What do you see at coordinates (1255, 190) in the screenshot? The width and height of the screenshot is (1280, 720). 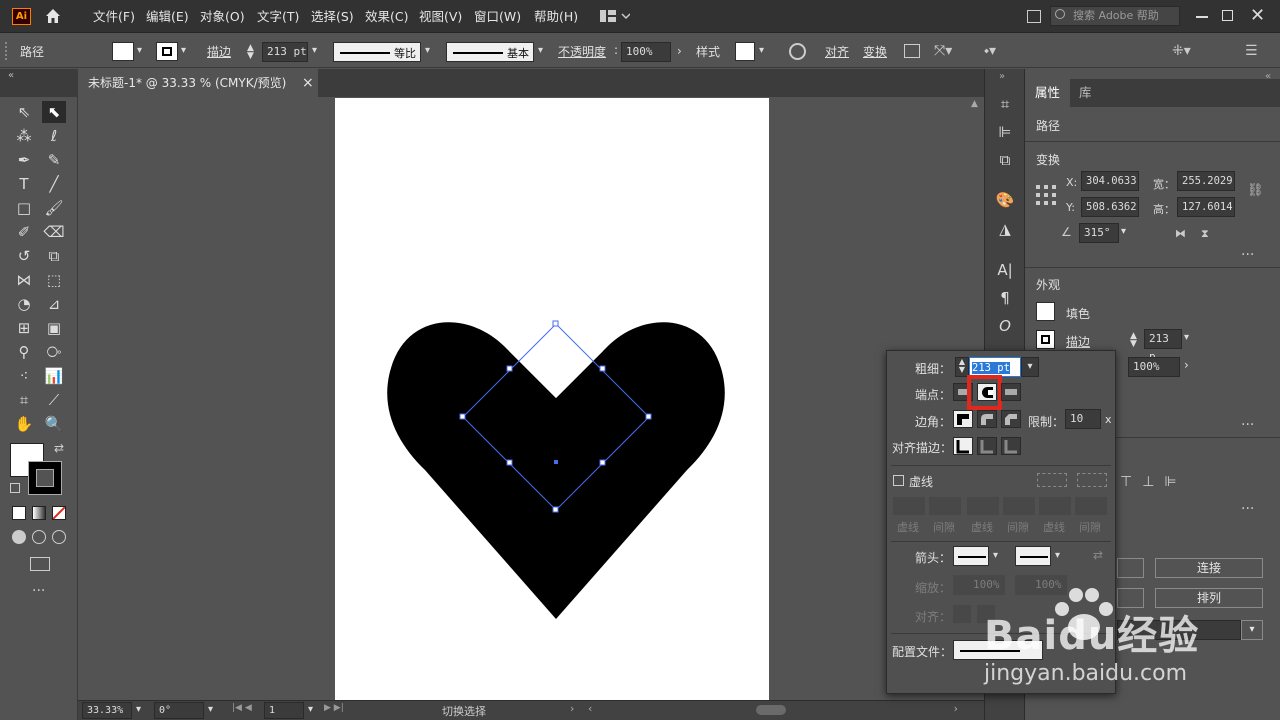 I see `constrain-proportions-icon: ⛓` at bounding box center [1255, 190].